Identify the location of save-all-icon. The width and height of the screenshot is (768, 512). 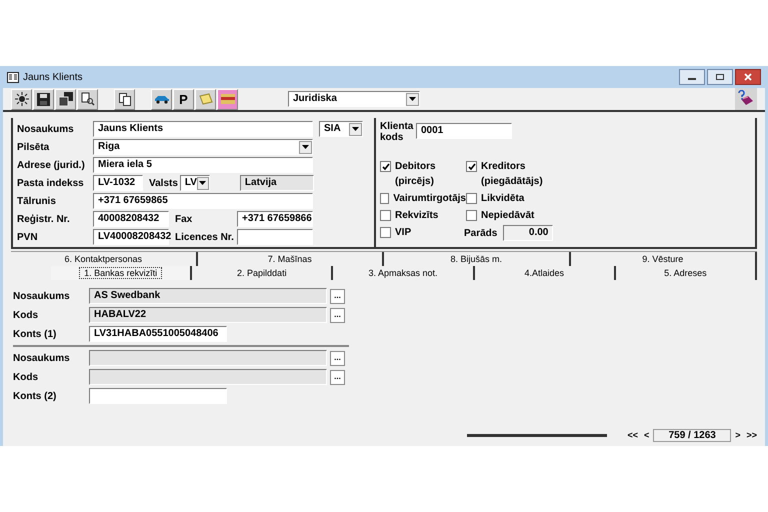
(65, 99).